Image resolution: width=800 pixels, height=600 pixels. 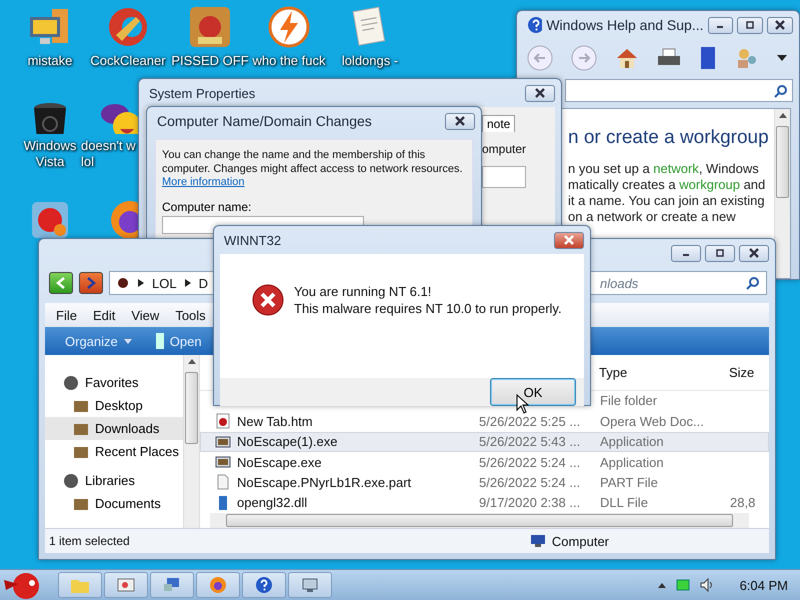 What do you see at coordinates (676, 168) in the screenshot?
I see `help-link: network` at bounding box center [676, 168].